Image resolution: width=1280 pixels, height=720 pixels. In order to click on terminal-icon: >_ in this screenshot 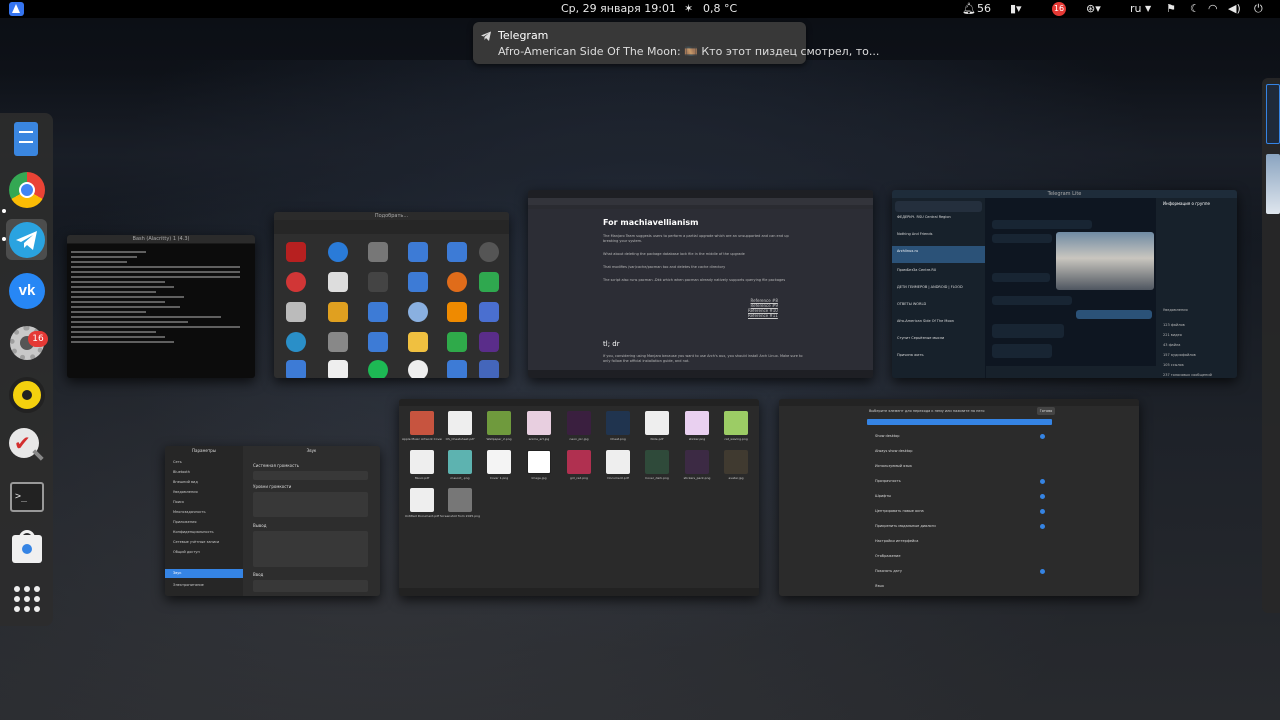, I will do `click(26, 496)`.